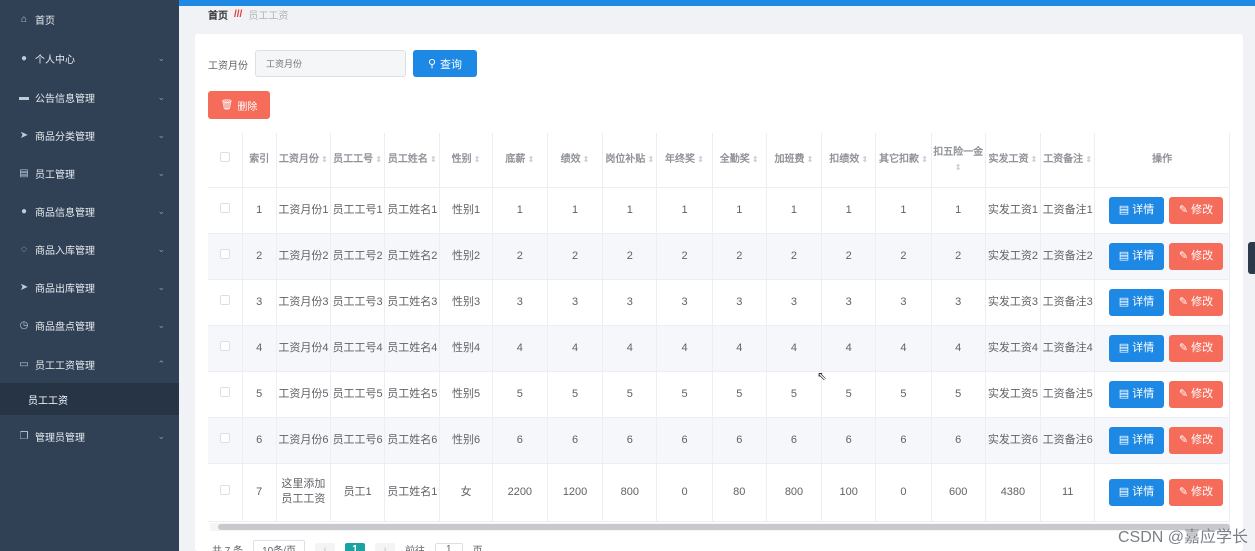 The image size is (1255, 551). I want to click on table-cell: 7, so click(259, 492).